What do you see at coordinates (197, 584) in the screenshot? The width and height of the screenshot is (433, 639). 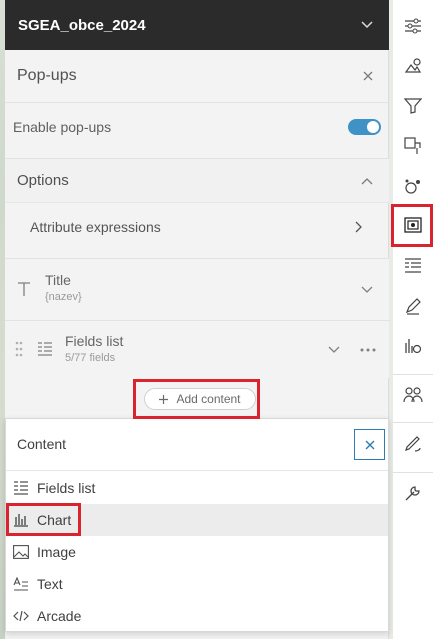 I see `menu-item-text: Text` at bounding box center [197, 584].